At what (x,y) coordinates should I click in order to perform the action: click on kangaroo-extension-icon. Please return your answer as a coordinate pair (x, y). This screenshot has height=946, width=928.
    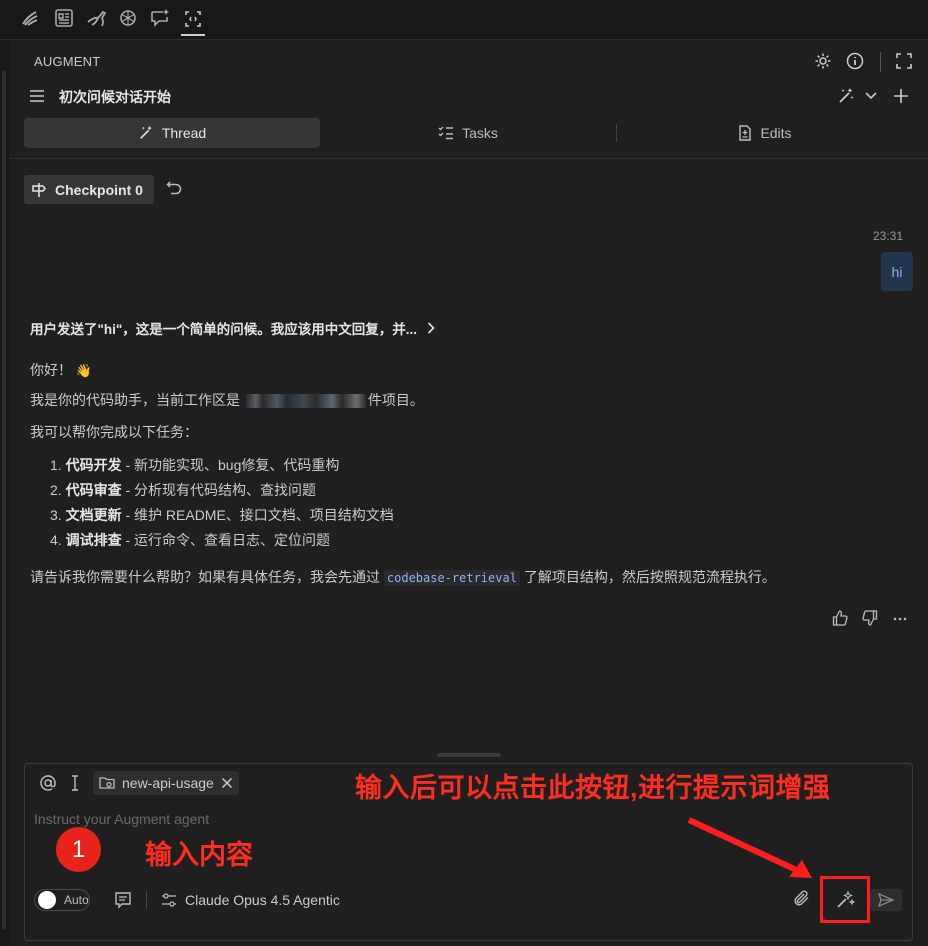
    Looking at the image, I should click on (97, 18).